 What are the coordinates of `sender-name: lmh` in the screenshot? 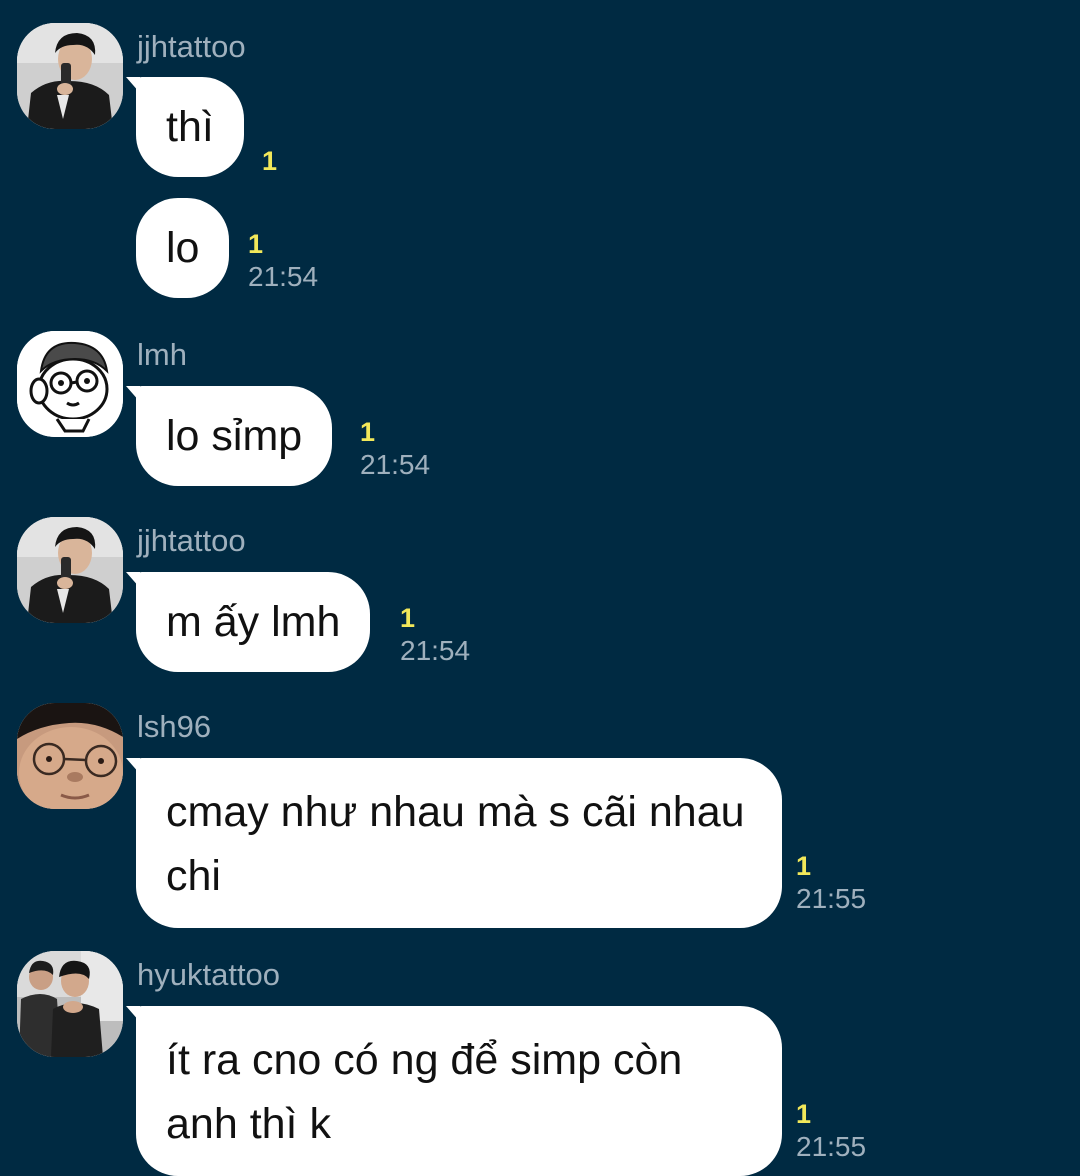 It's located at (162, 354).